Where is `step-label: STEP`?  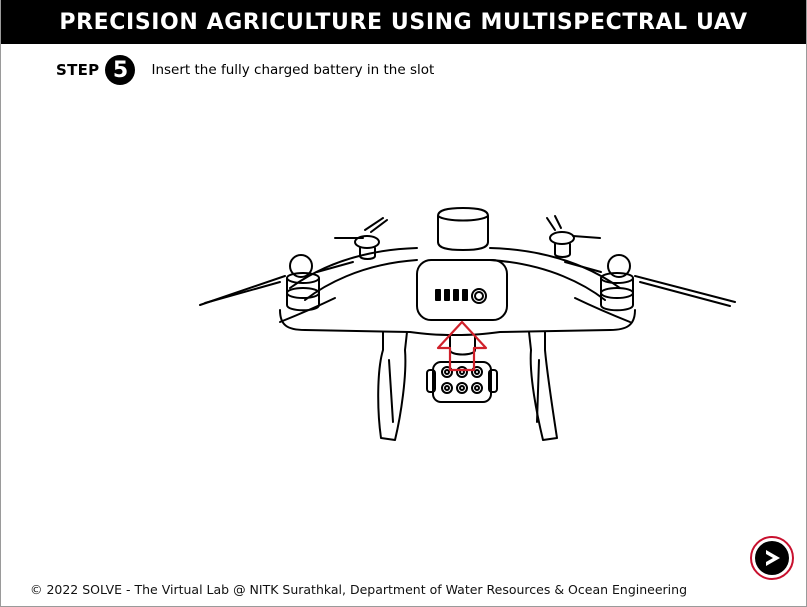
step-label: STEP is located at coordinates (78, 70).